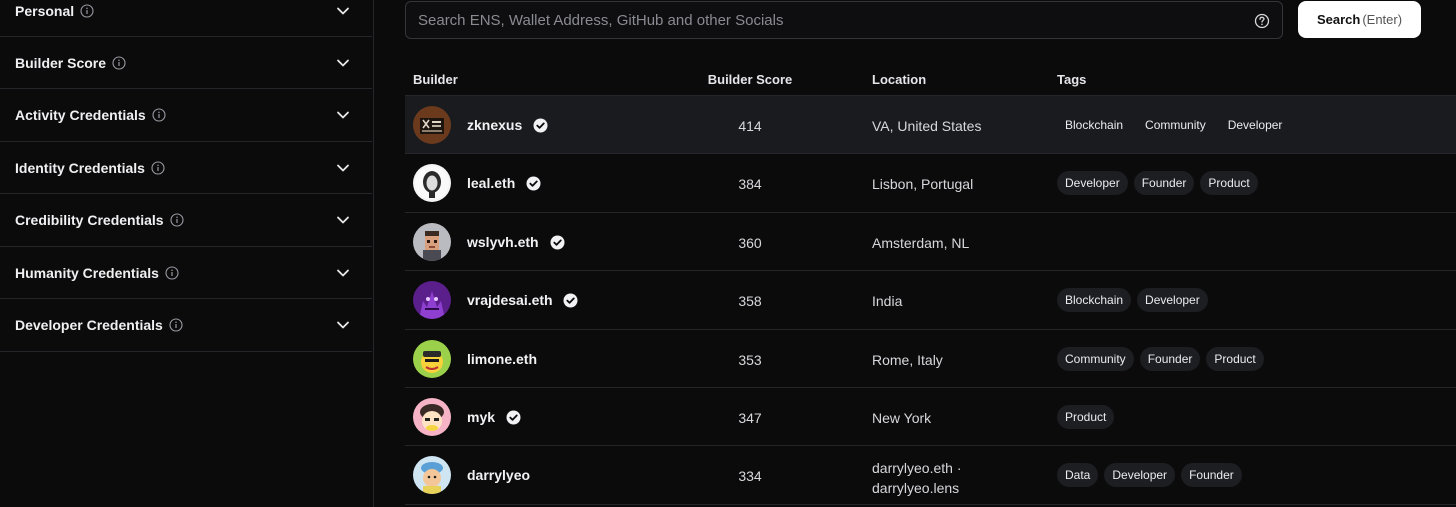 The width and height of the screenshot is (1456, 507). Describe the element at coordinates (1359, 19) in the screenshot. I see `search-button: Search (Enter)` at that location.